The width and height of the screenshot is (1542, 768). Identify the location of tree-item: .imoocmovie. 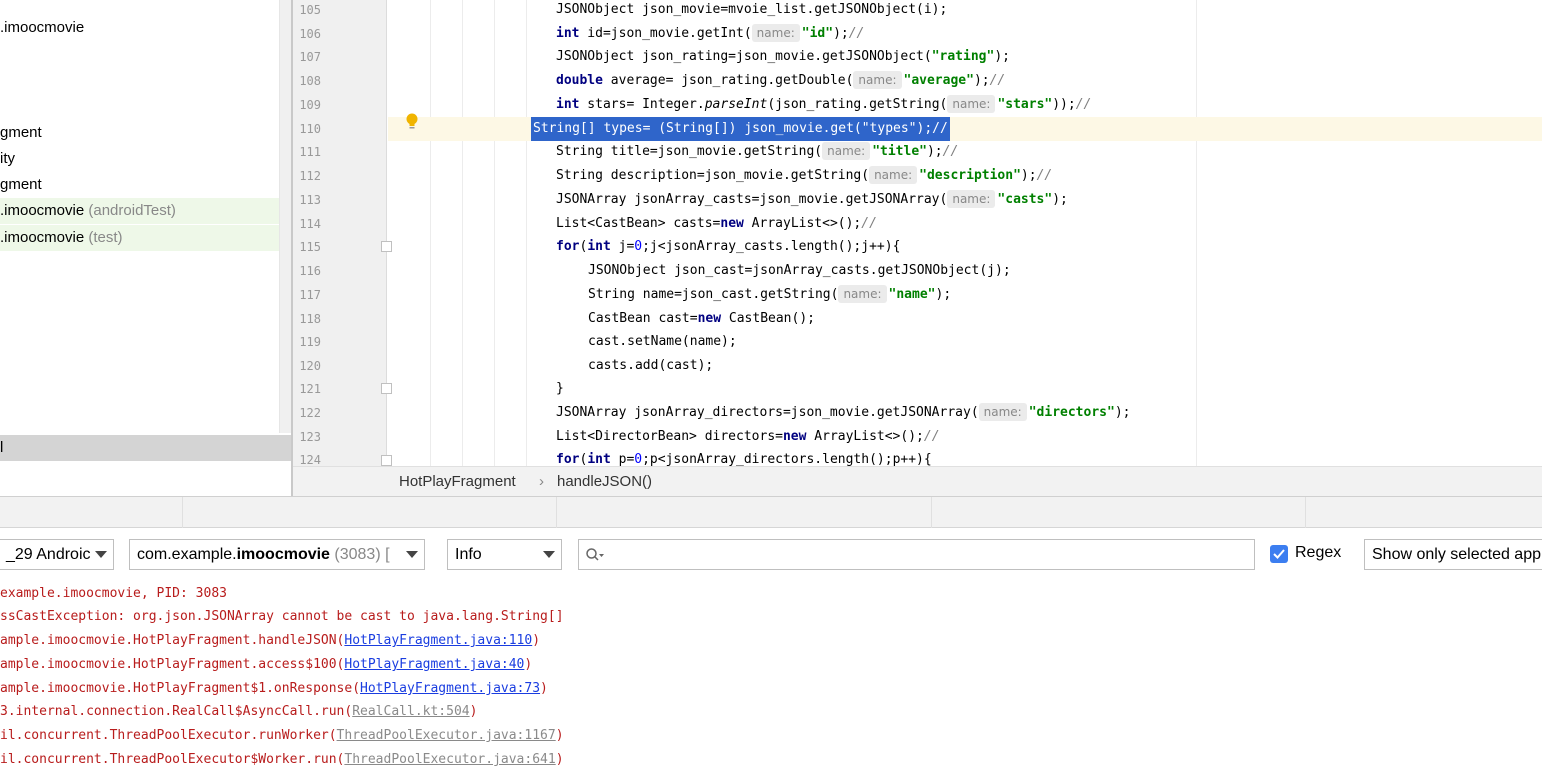
(139, 28).